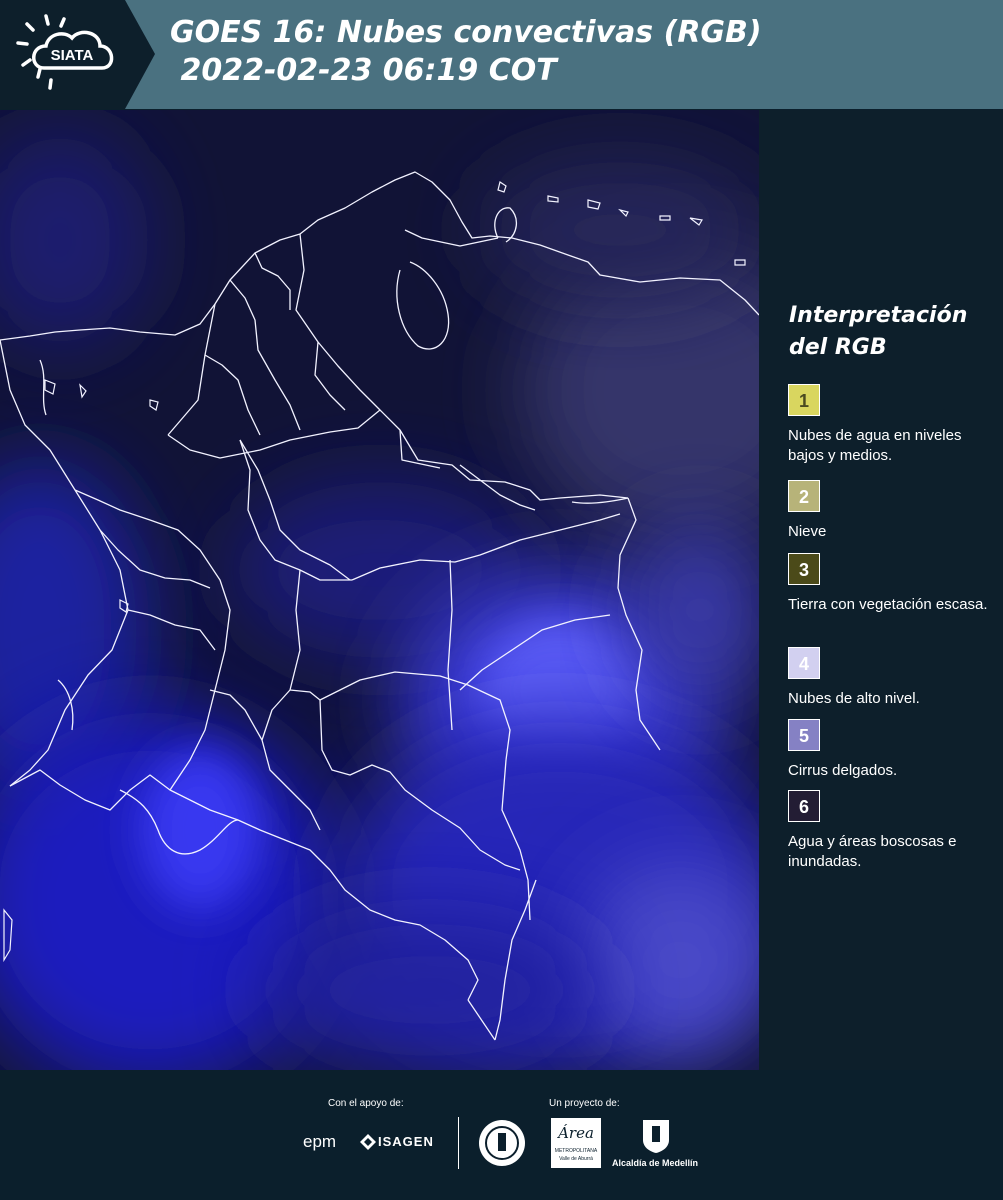  Describe the element at coordinates (804, 496) in the screenshot. I see `legend-swatch: 2` at that location.